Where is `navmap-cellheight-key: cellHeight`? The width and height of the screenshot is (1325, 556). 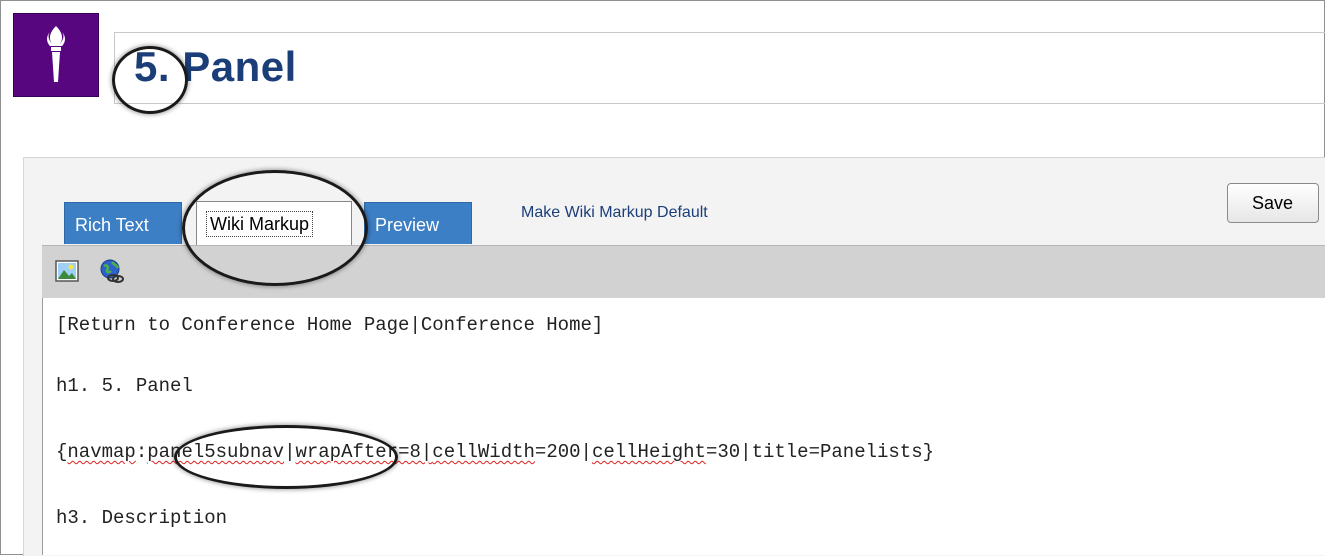 navmap-cellheight-key: cellHeight is located at coordinates (648, 452).